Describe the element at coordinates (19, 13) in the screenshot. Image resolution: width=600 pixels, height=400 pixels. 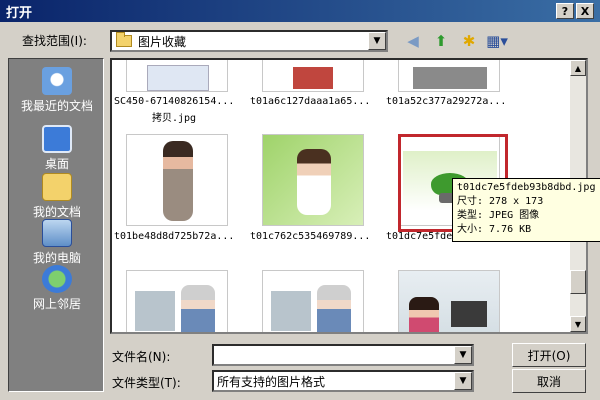
I see `window-title: 打开` at that location.